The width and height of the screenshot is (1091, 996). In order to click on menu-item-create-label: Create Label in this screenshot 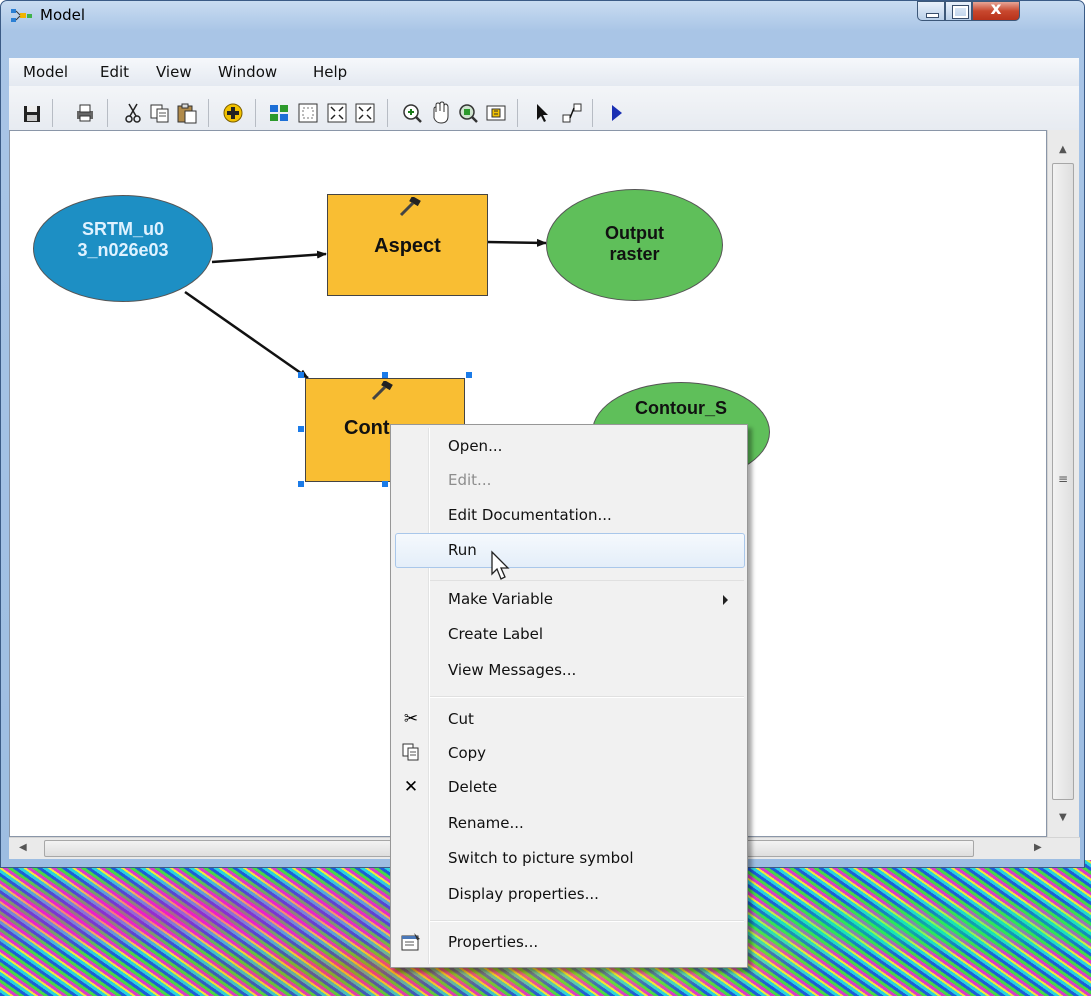, I will do `click(569, 635)`.